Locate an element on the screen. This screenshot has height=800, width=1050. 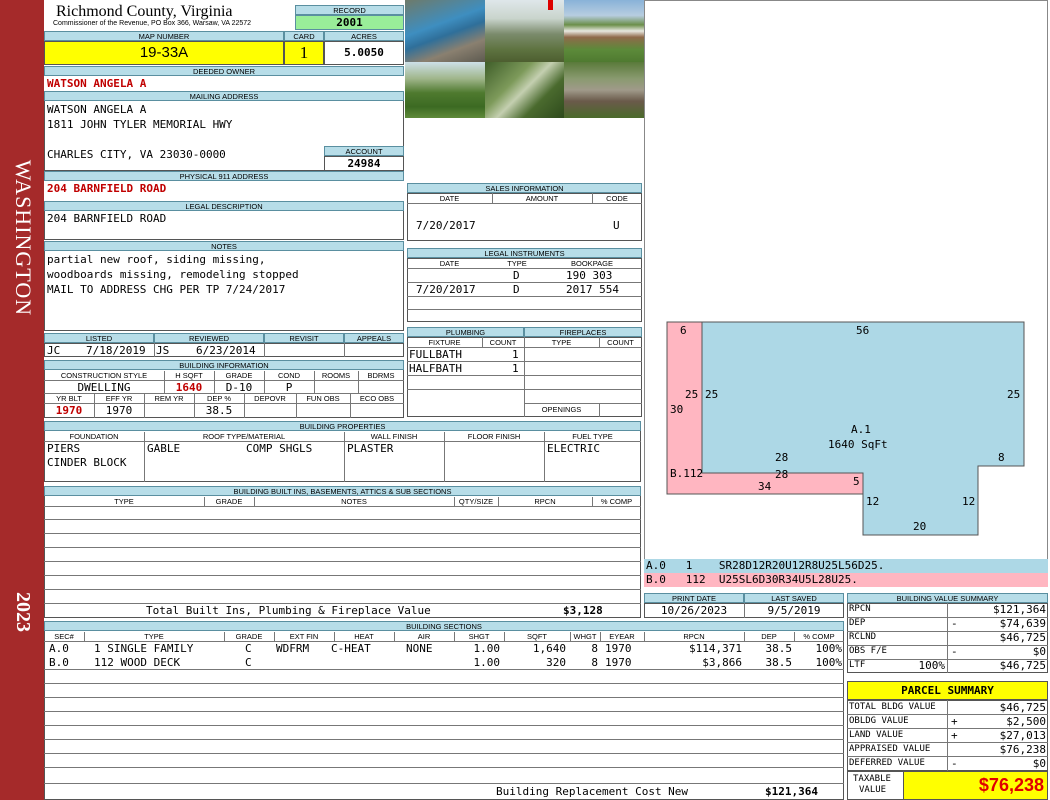
vs-dep-label: DEP is located at coordinates (857, 623).